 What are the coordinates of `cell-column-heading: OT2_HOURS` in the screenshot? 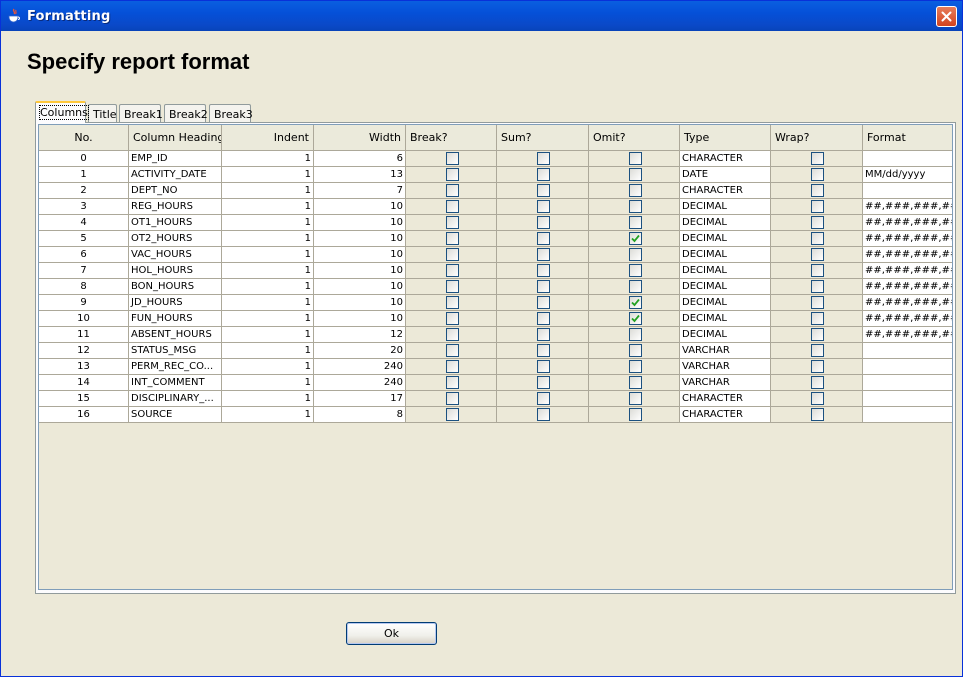 It's located at (175, 239).